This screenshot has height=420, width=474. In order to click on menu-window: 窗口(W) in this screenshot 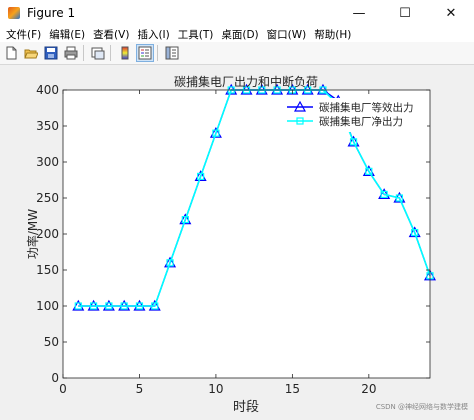, I will do `click(287, 34)`.